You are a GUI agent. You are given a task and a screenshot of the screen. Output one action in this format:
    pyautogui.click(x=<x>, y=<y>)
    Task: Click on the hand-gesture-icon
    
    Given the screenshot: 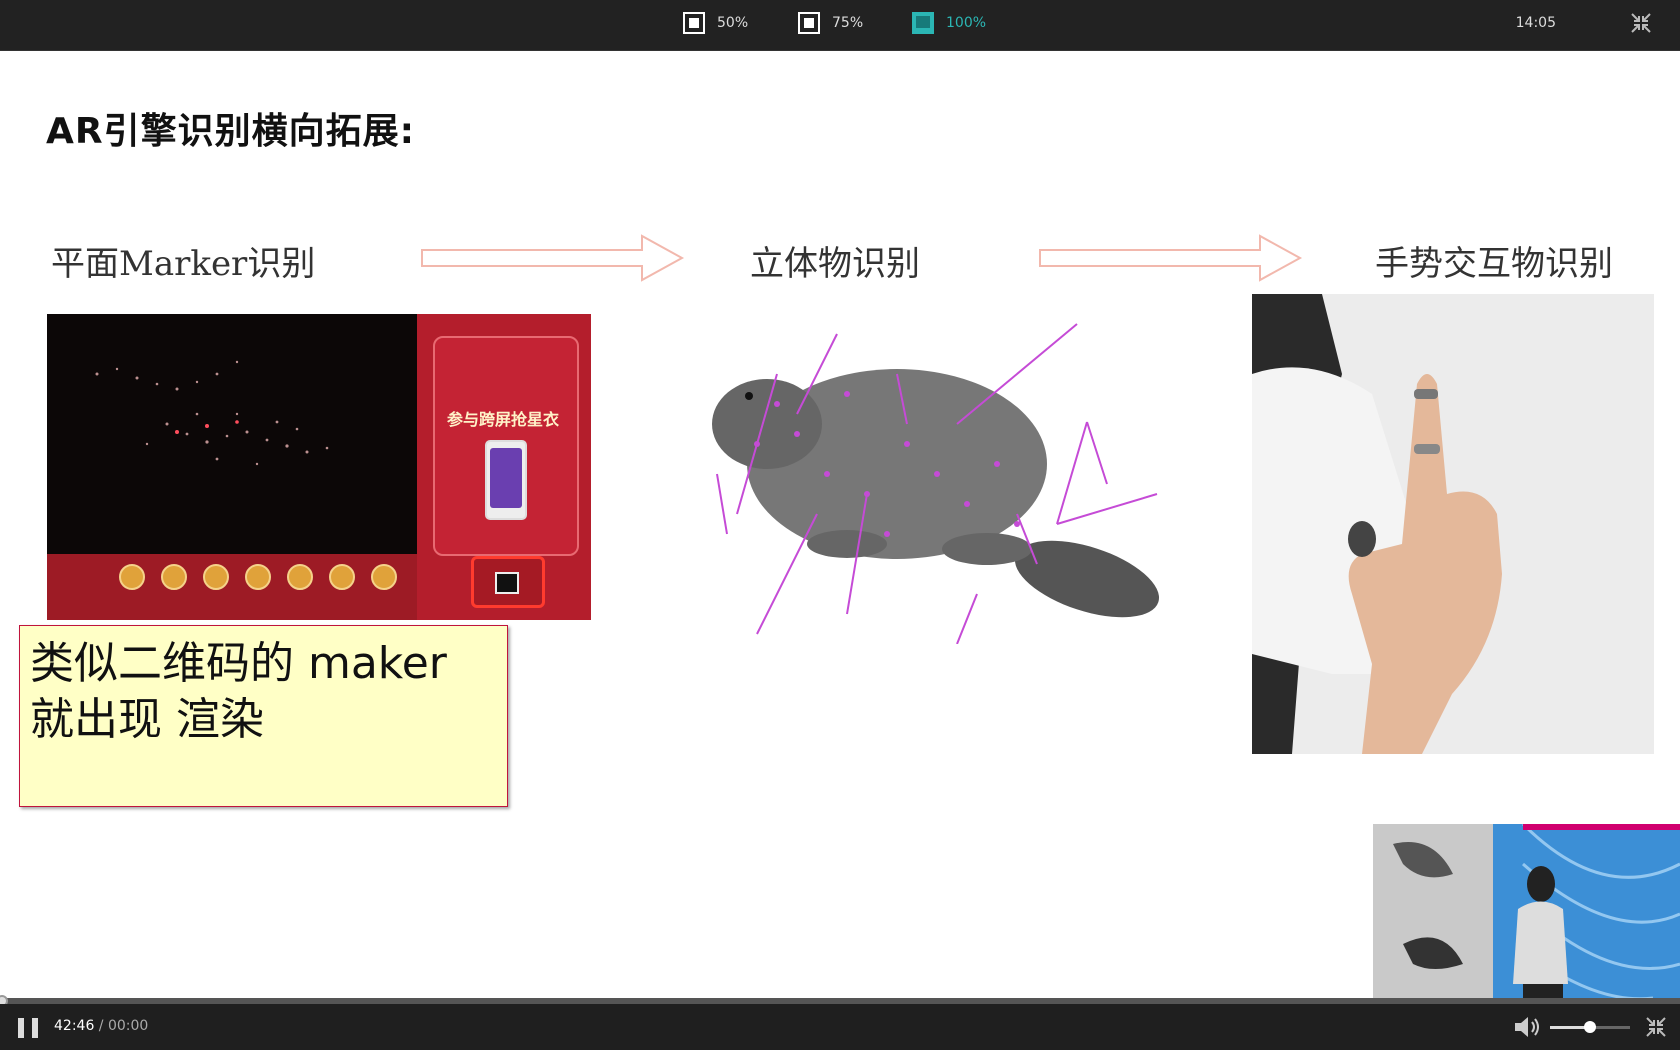 What is the action you would take?
    pyautogui.click(x=1377, y=524)
    